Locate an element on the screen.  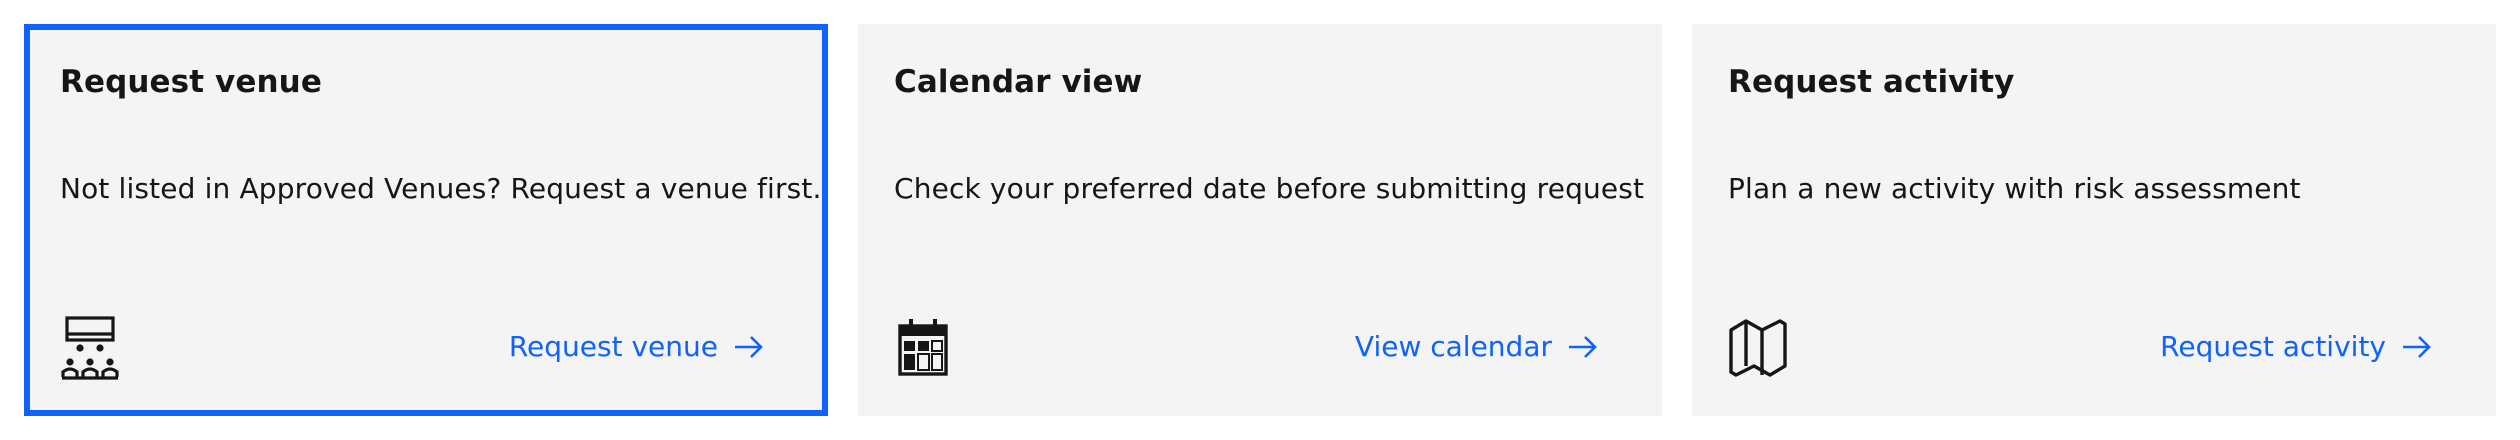
tile-title: Calendar view is located at coordinates (1018, 82).